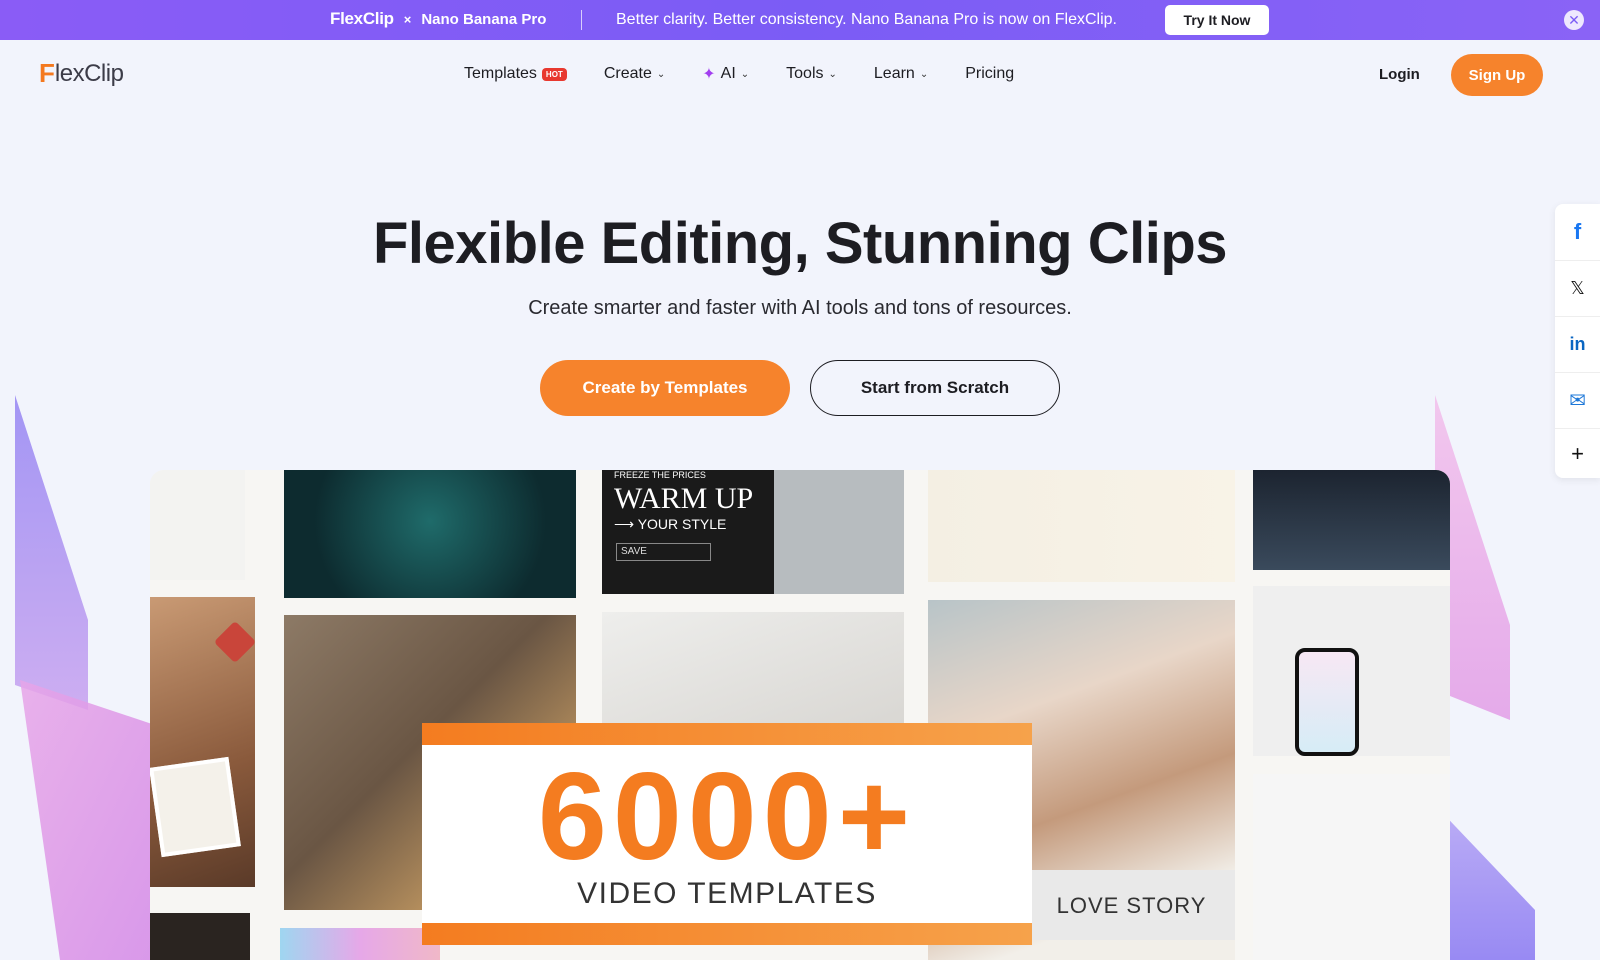 Image resolution: width=1600 pixels, height=960 pixels. What do you see at coordinates (684, 498) in the screenshot?
I see `warm-title: WARM UP` at bounding box center [684, 498].